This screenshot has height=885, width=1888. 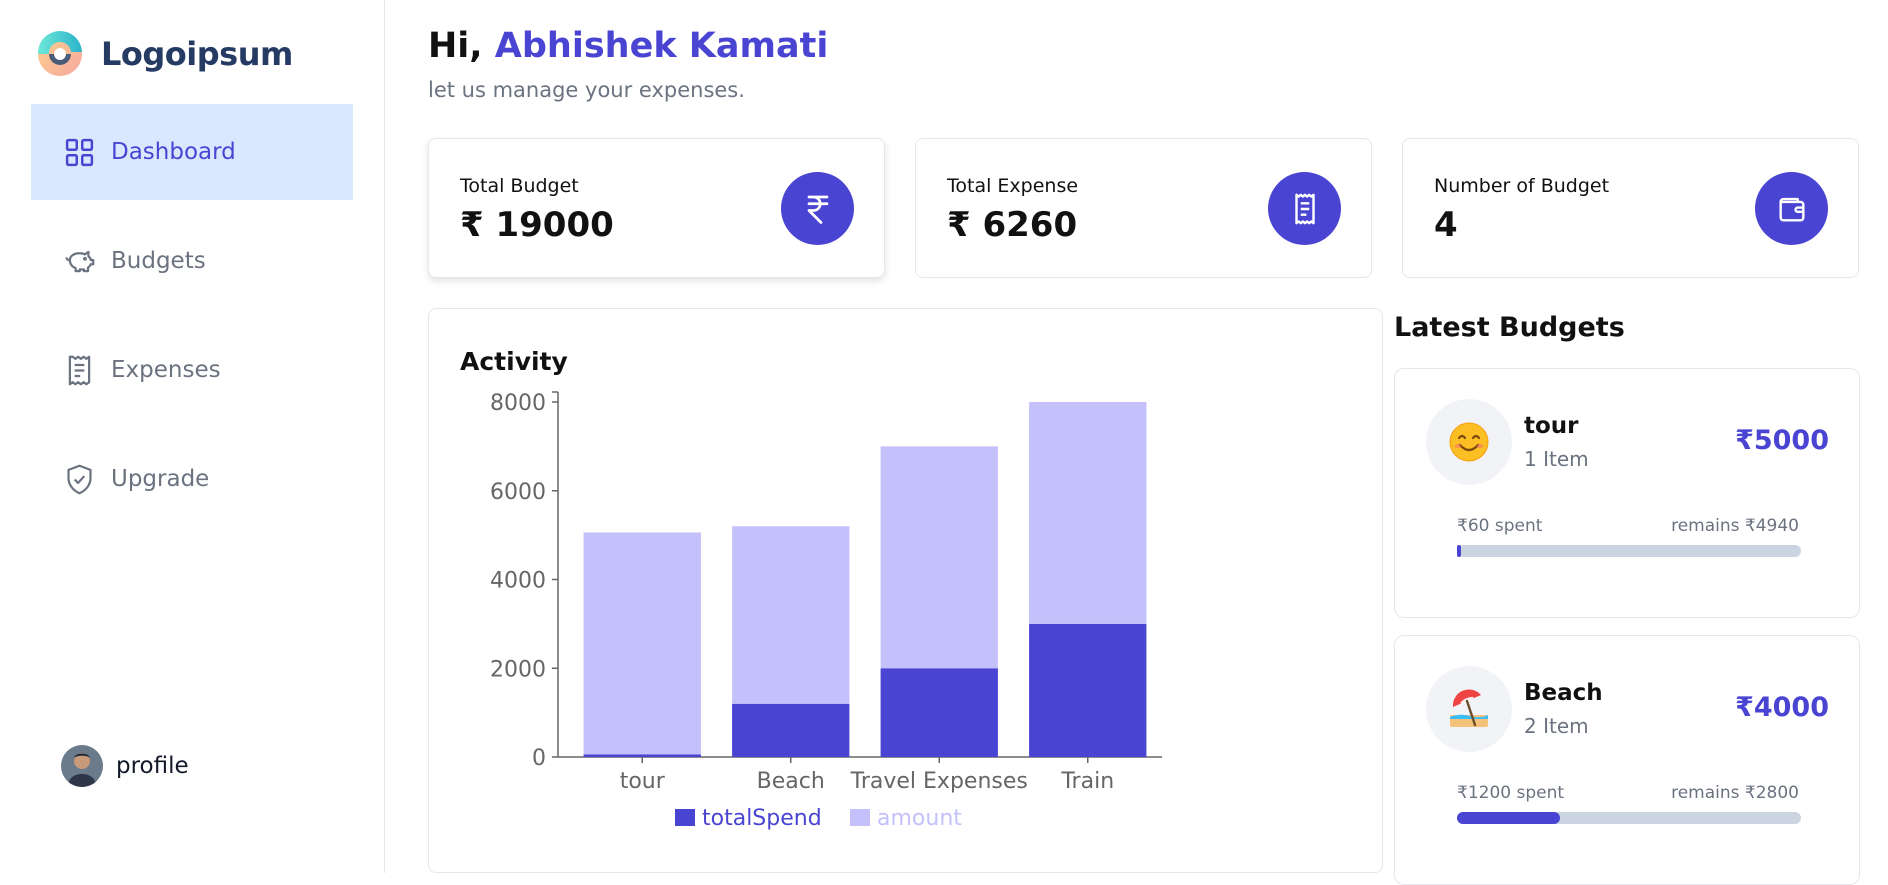 I want to click on piggy-bank-icon, so click(x=80, y=261).